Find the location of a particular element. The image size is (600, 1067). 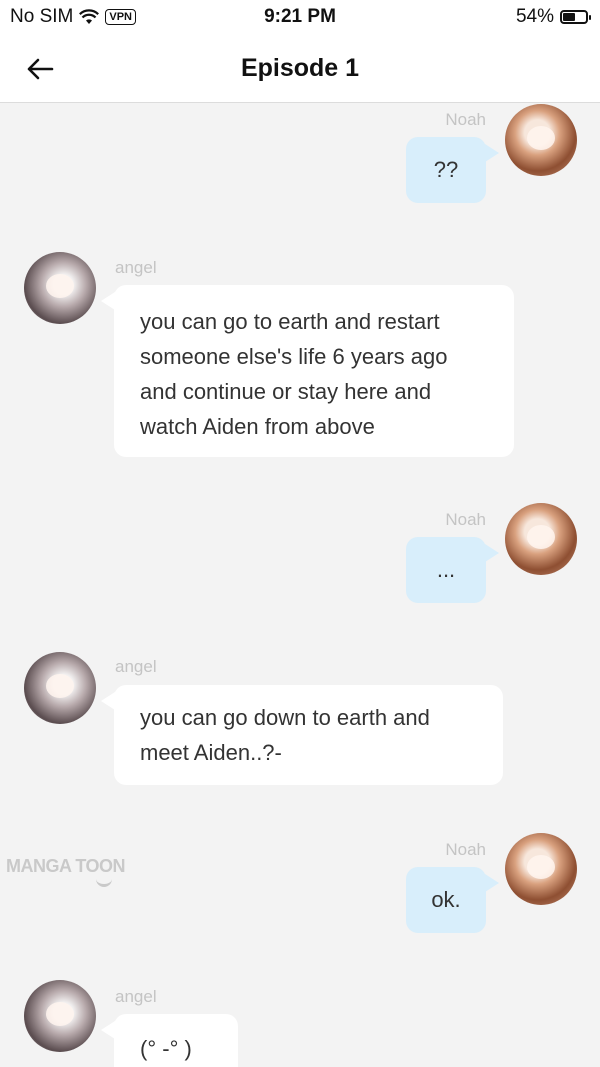

message-bubble: ok. is located at coordinates (446, 900).